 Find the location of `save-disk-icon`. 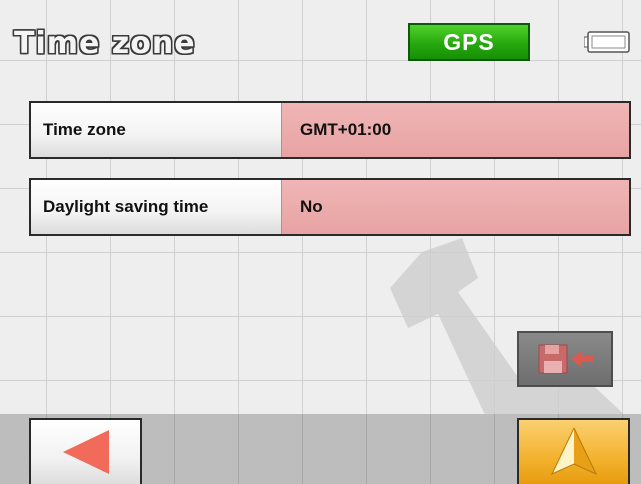

save-disk-icon is located at coordinates (565, 359).